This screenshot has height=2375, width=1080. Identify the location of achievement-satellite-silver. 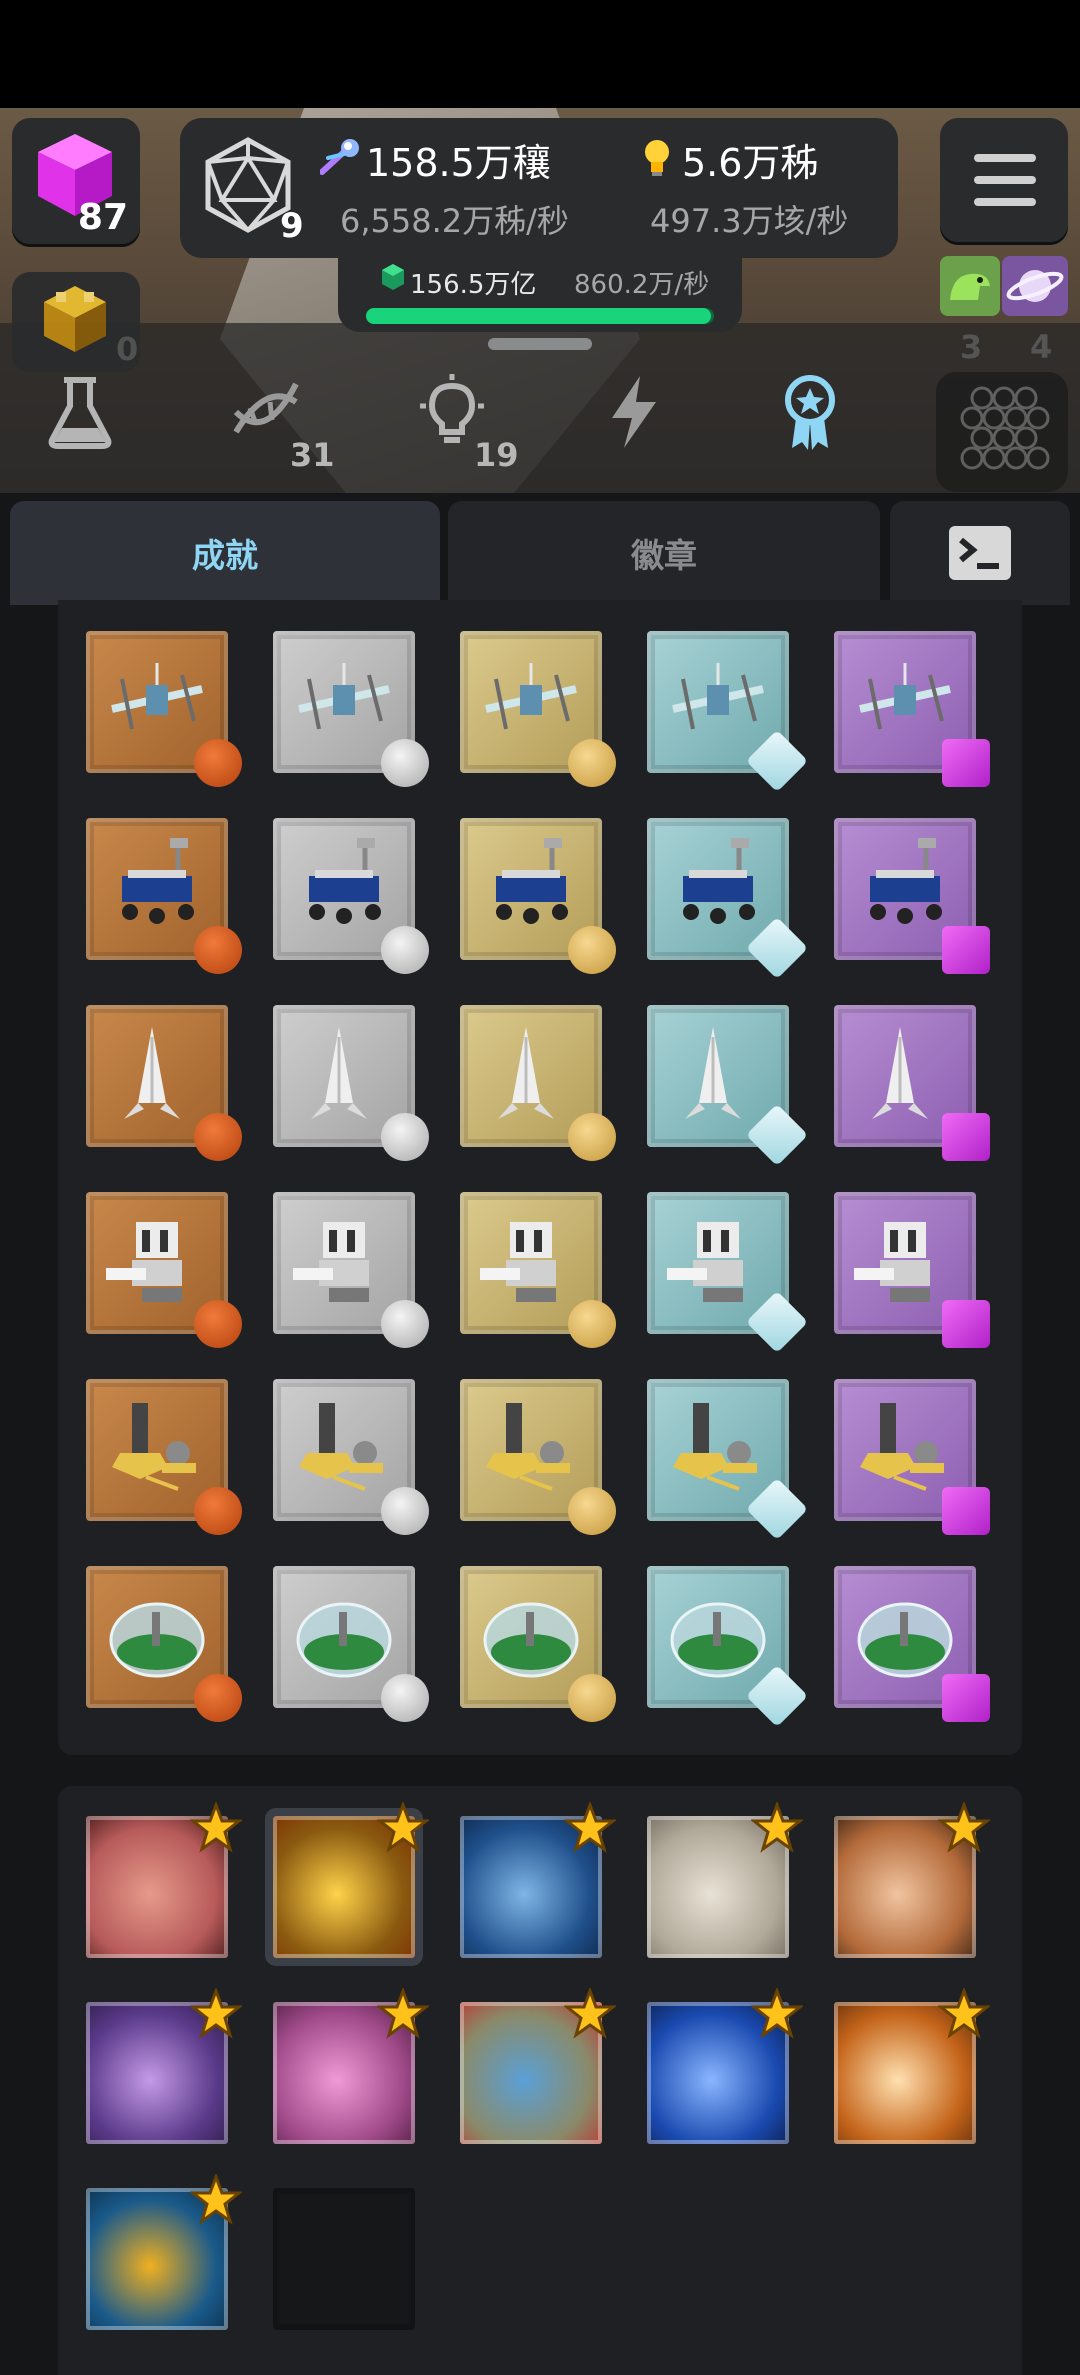
(351, 709).